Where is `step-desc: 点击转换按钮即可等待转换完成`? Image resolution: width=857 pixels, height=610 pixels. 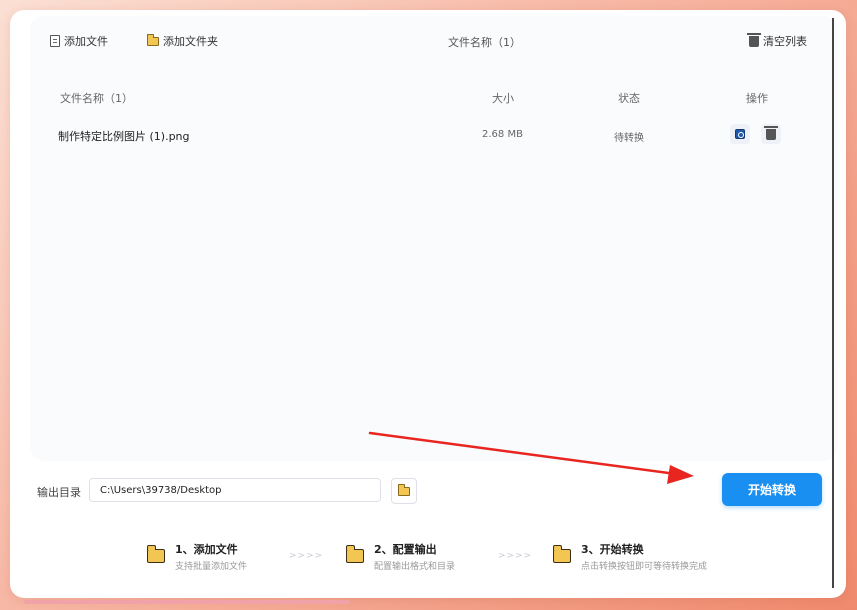
step-desc: 点击转换按钮即可等待转换完成 is located at coordinates (644, 567).